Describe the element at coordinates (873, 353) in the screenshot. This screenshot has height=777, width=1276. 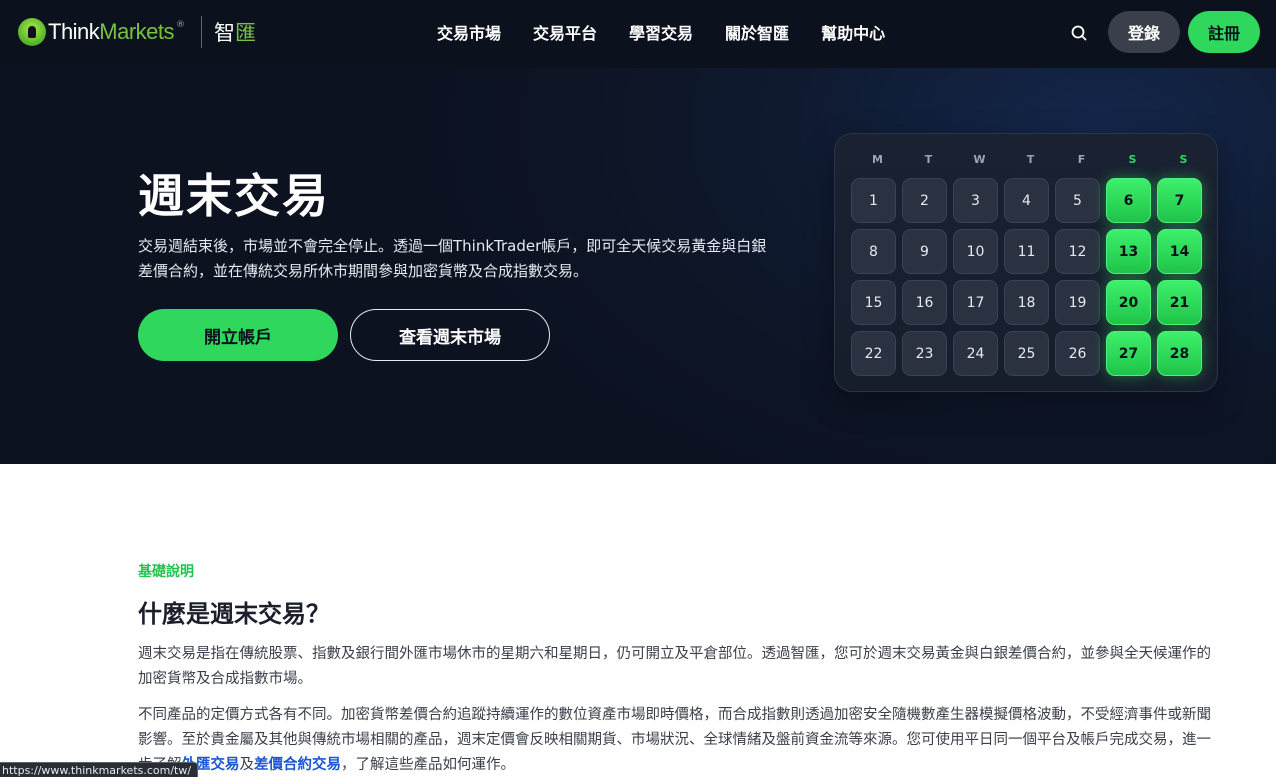
I see `calendar-day: 22` at that location.